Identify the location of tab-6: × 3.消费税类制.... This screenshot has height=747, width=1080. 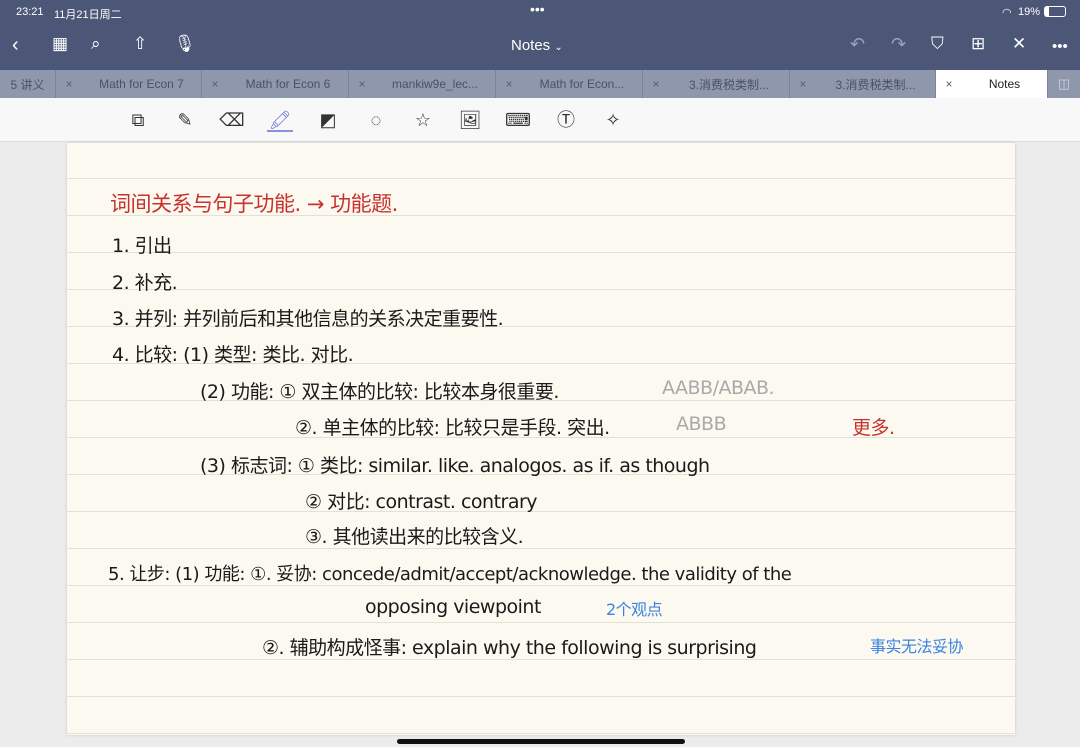
(863, 84).